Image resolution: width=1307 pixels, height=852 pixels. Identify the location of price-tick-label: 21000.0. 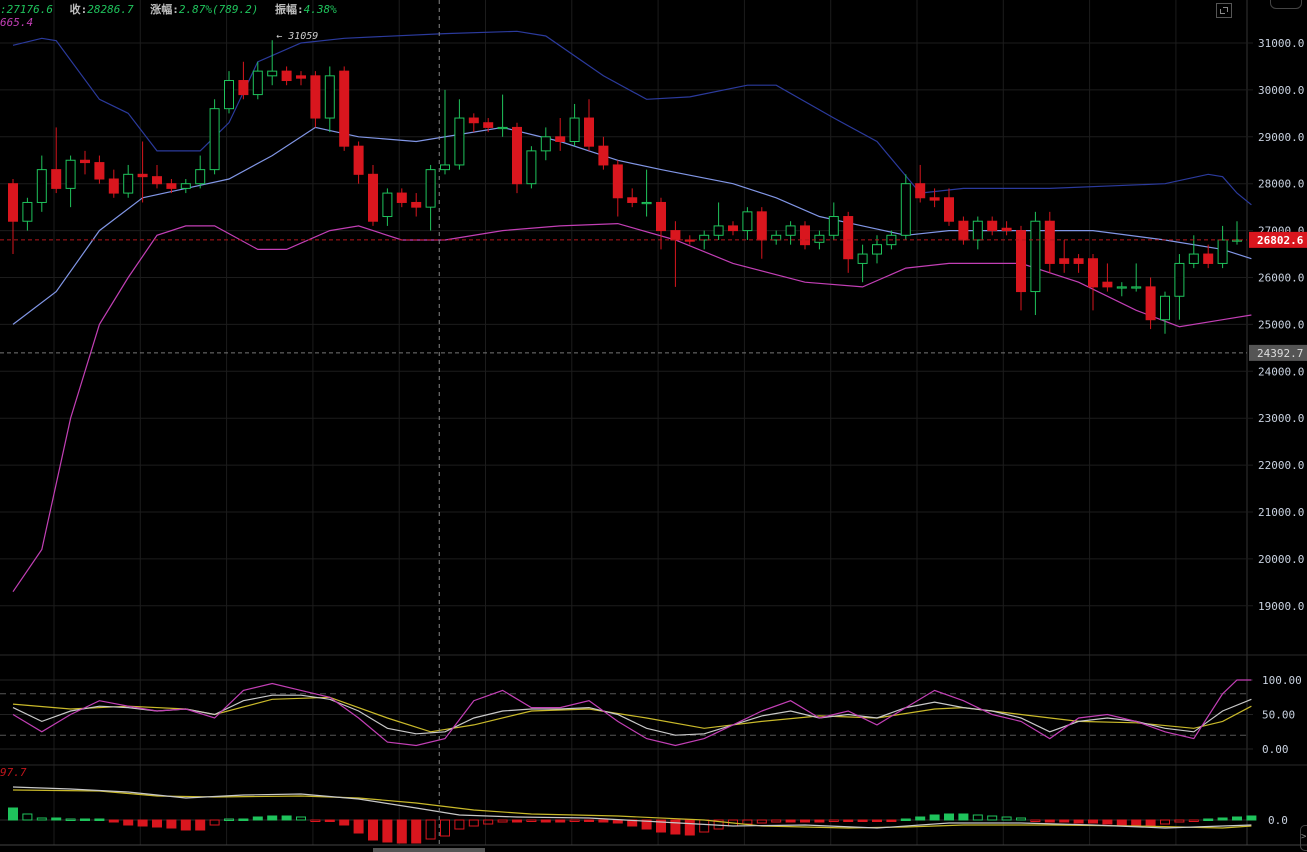
(1281, 512).